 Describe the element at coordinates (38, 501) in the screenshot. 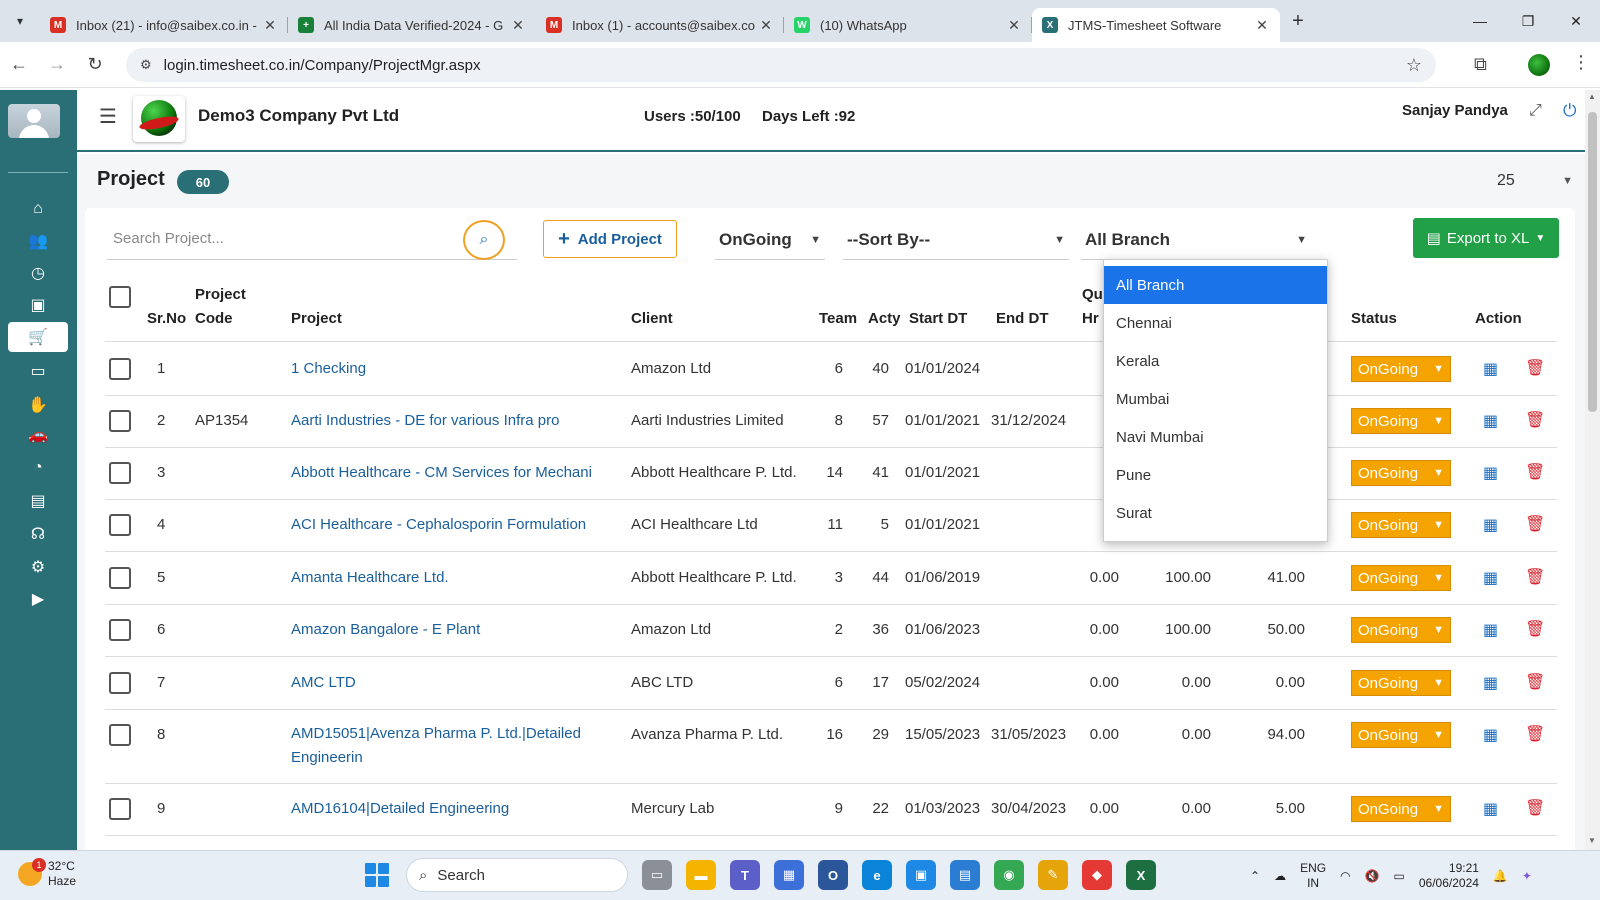

I see `id-badge-icon: ▤` at that location.